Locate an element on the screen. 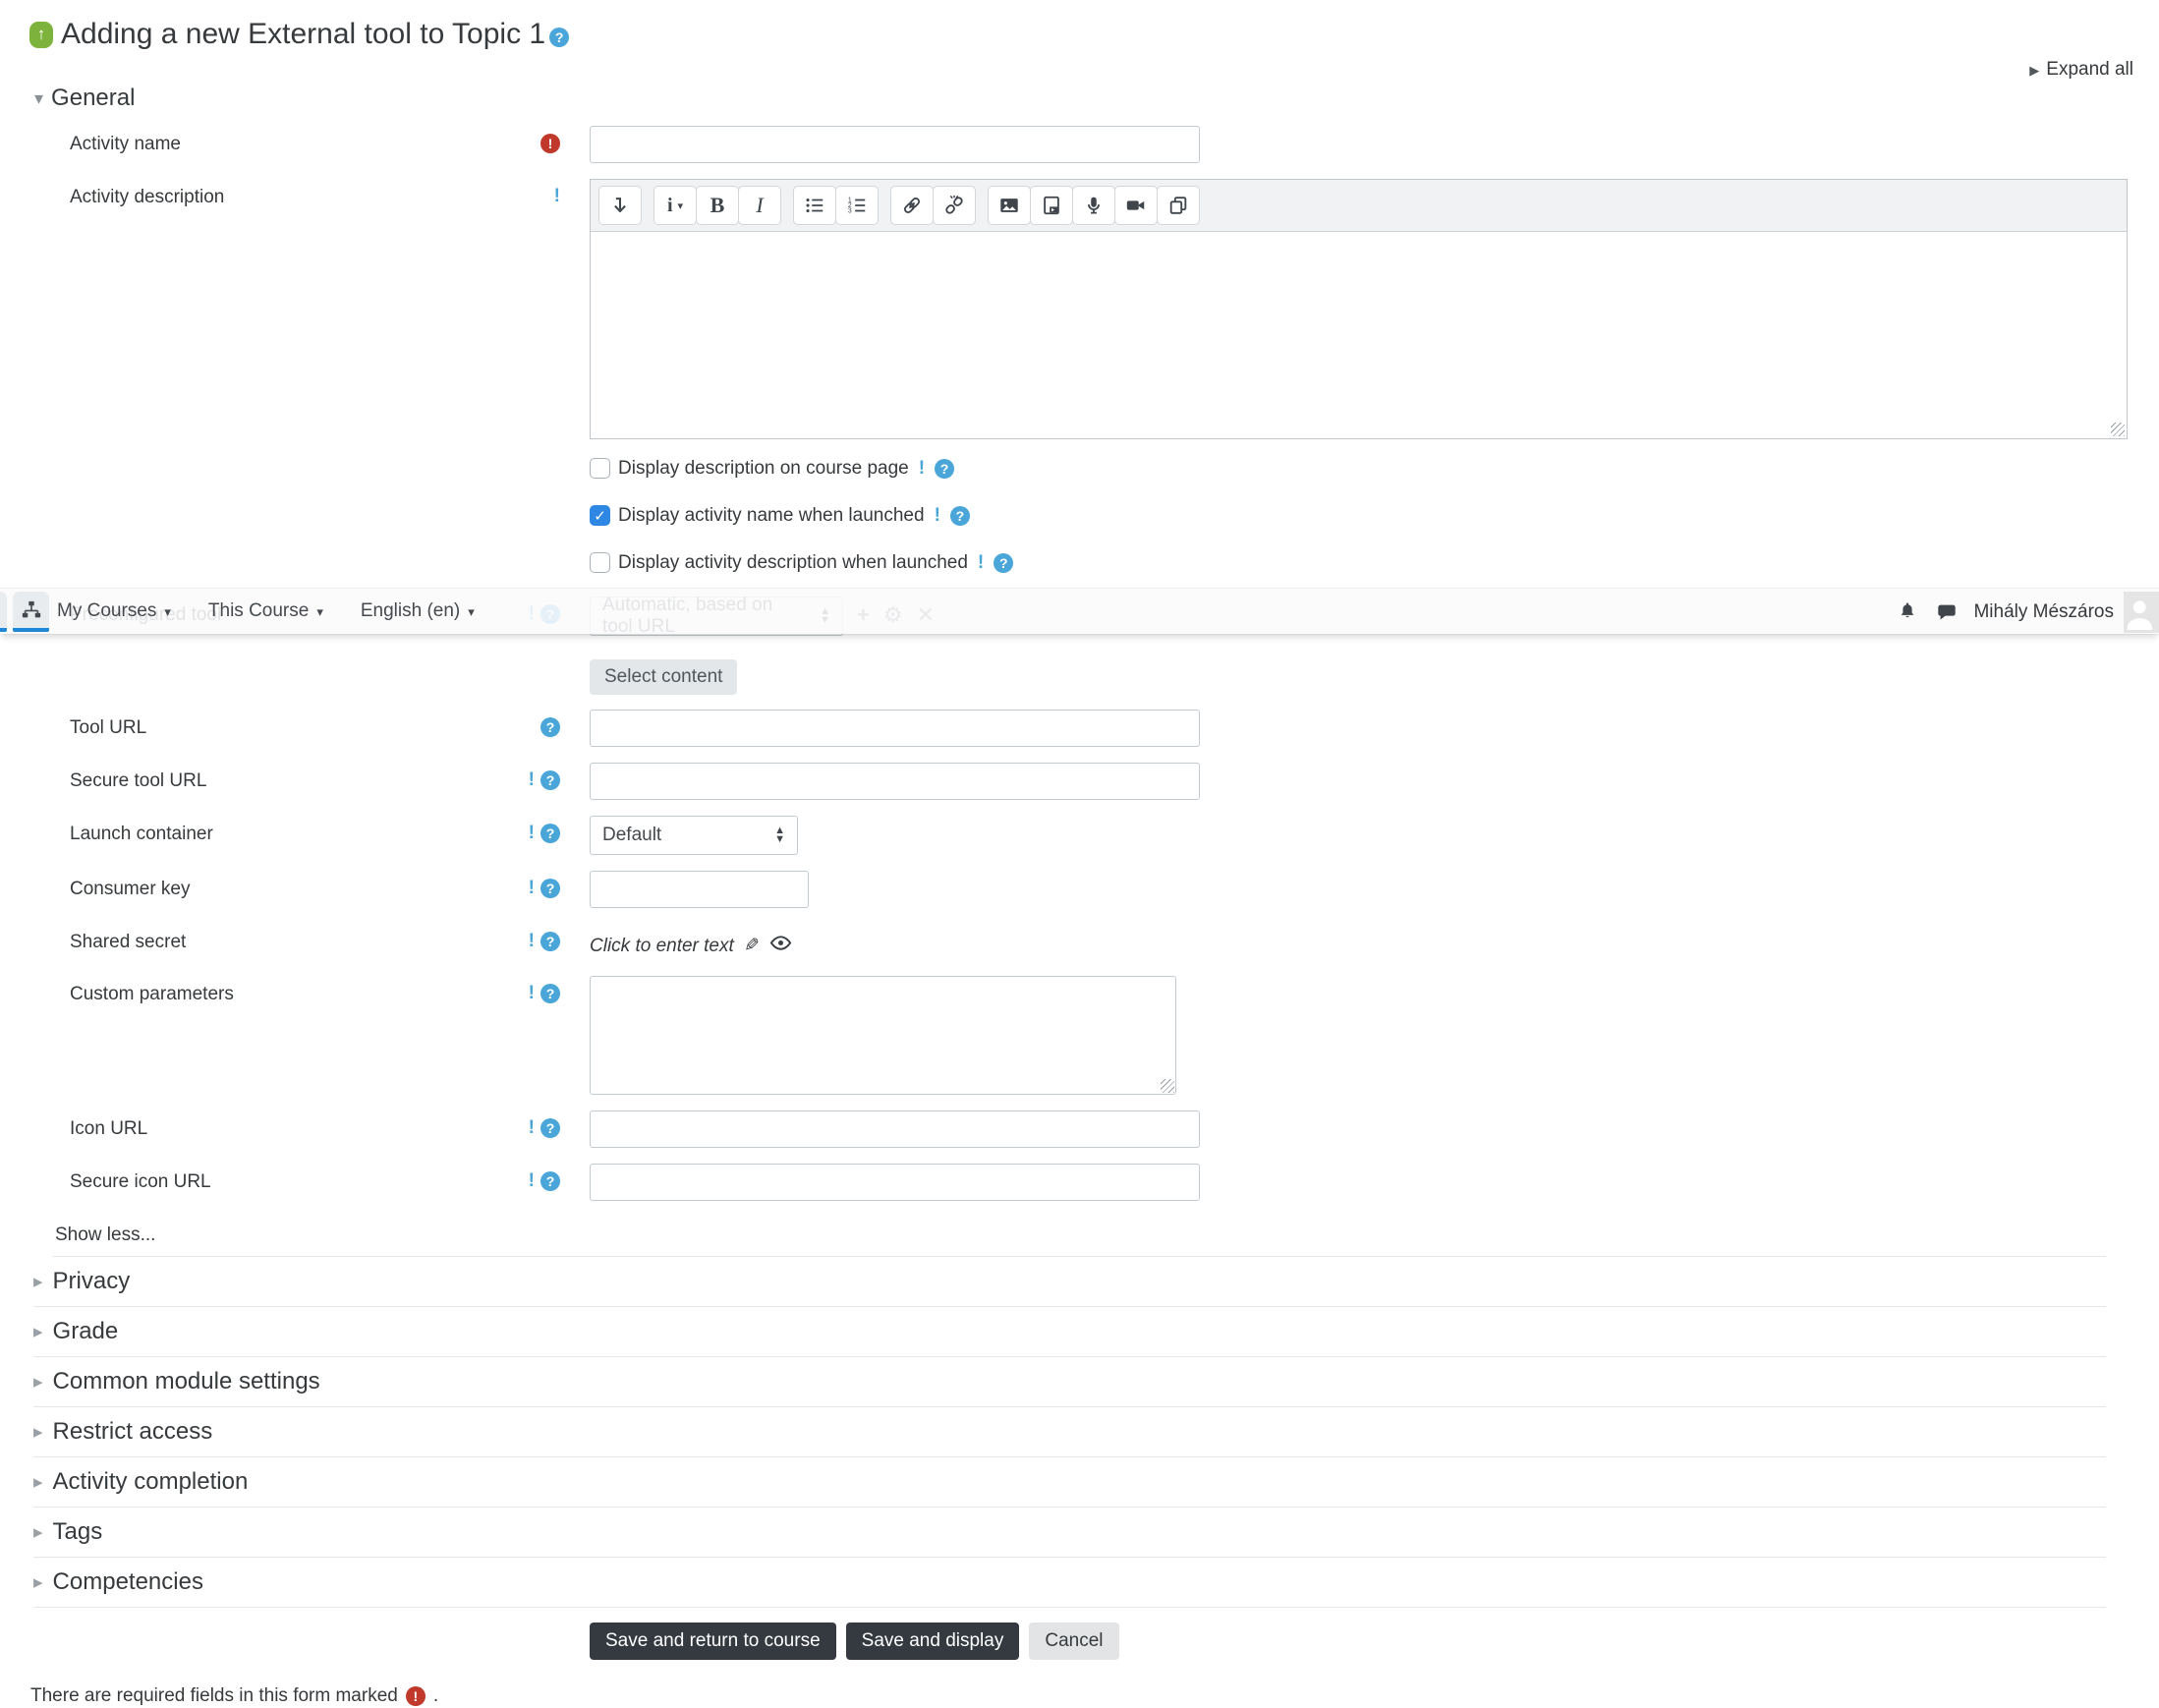 This screenshot has width=2159, height=1708. secure-icon-url-row: Secure icon URL is located at coordinates (1079, 1182).